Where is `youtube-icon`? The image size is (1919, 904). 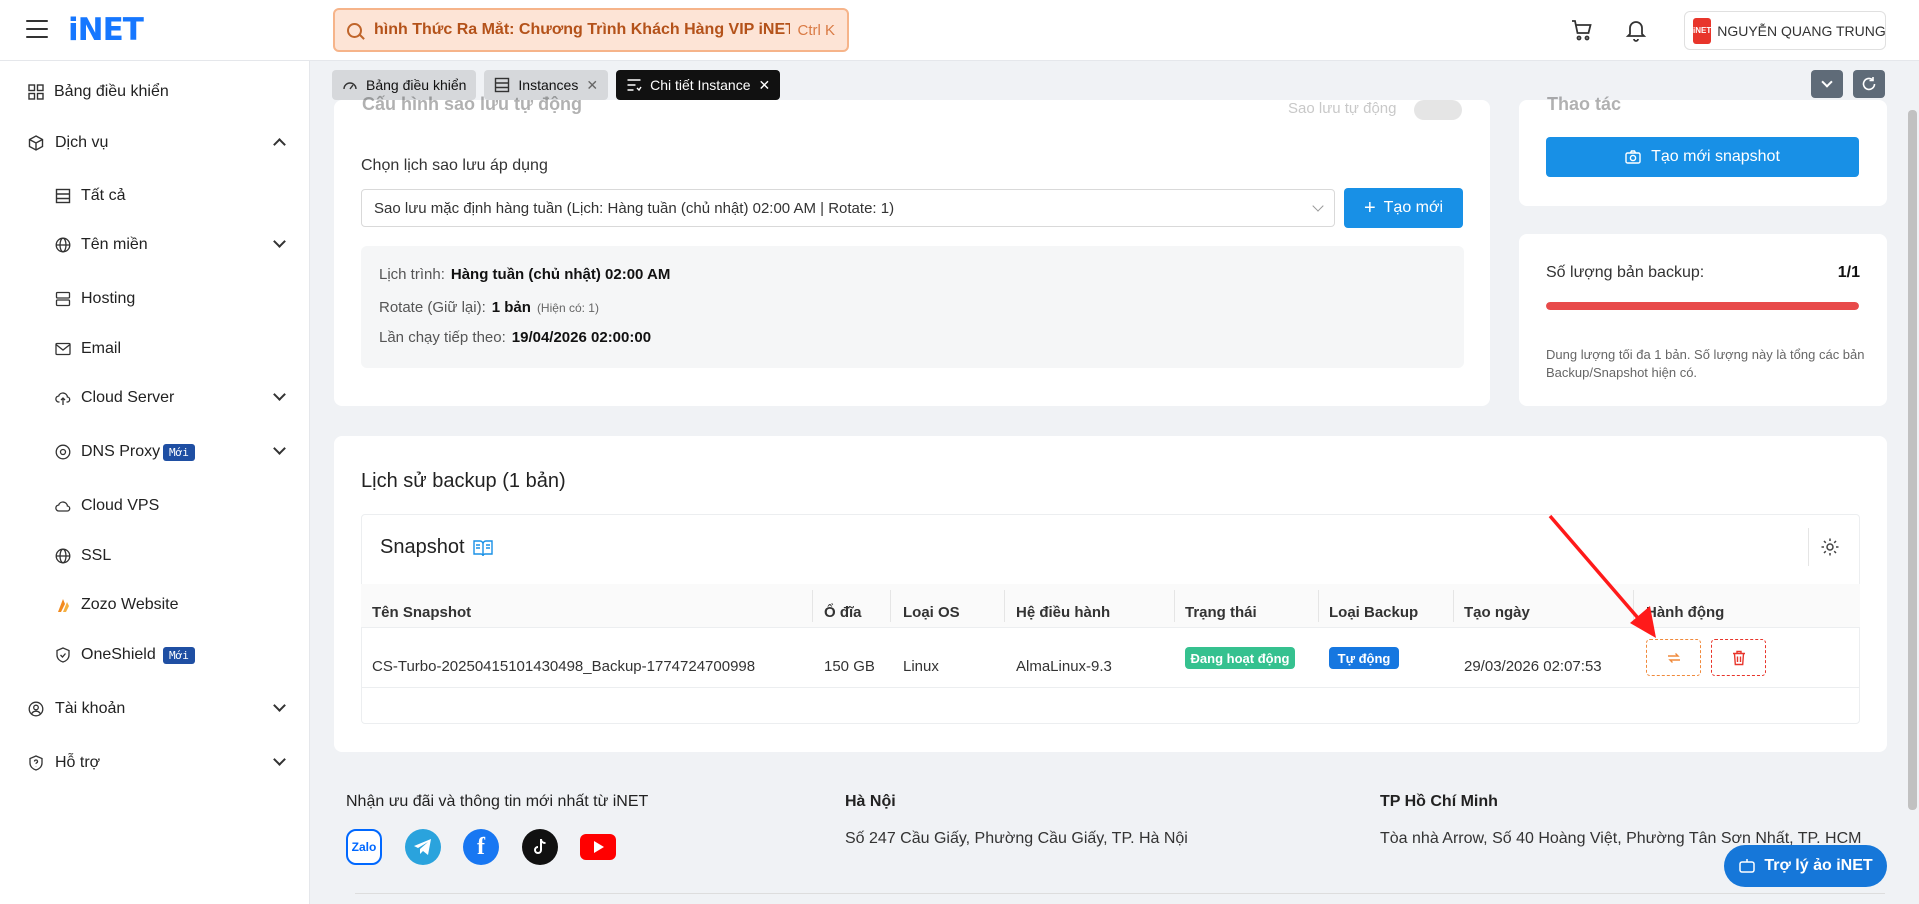
youtube-icon is located at coordinates (598, 847).